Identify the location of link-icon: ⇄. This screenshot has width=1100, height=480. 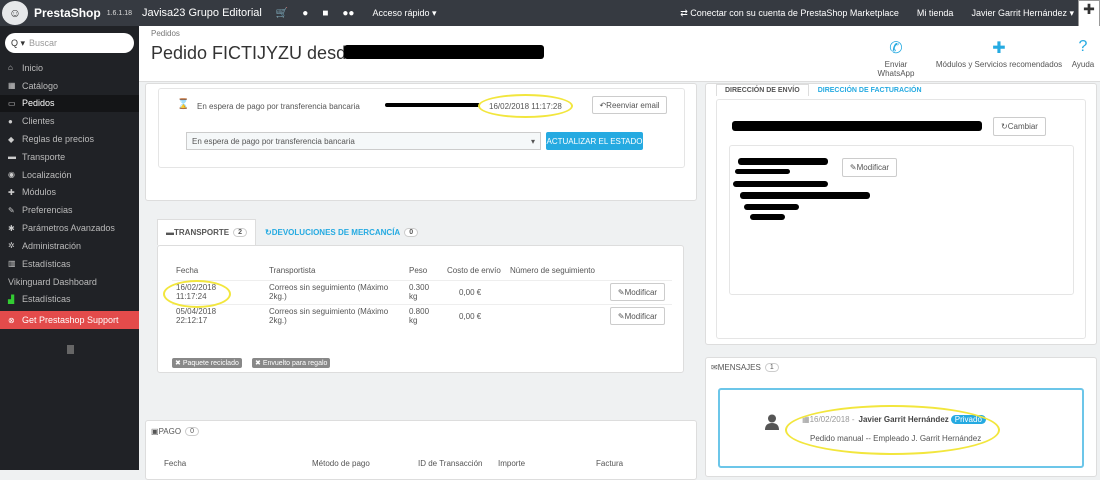
(685, 12).